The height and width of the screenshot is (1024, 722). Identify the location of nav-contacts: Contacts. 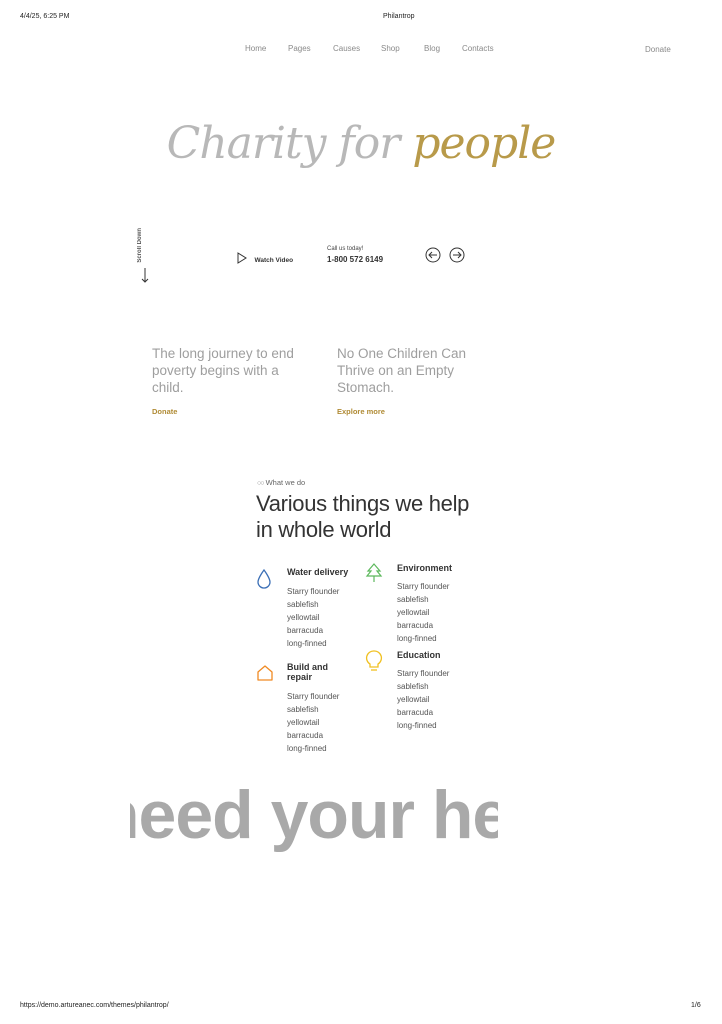
(478, 48).